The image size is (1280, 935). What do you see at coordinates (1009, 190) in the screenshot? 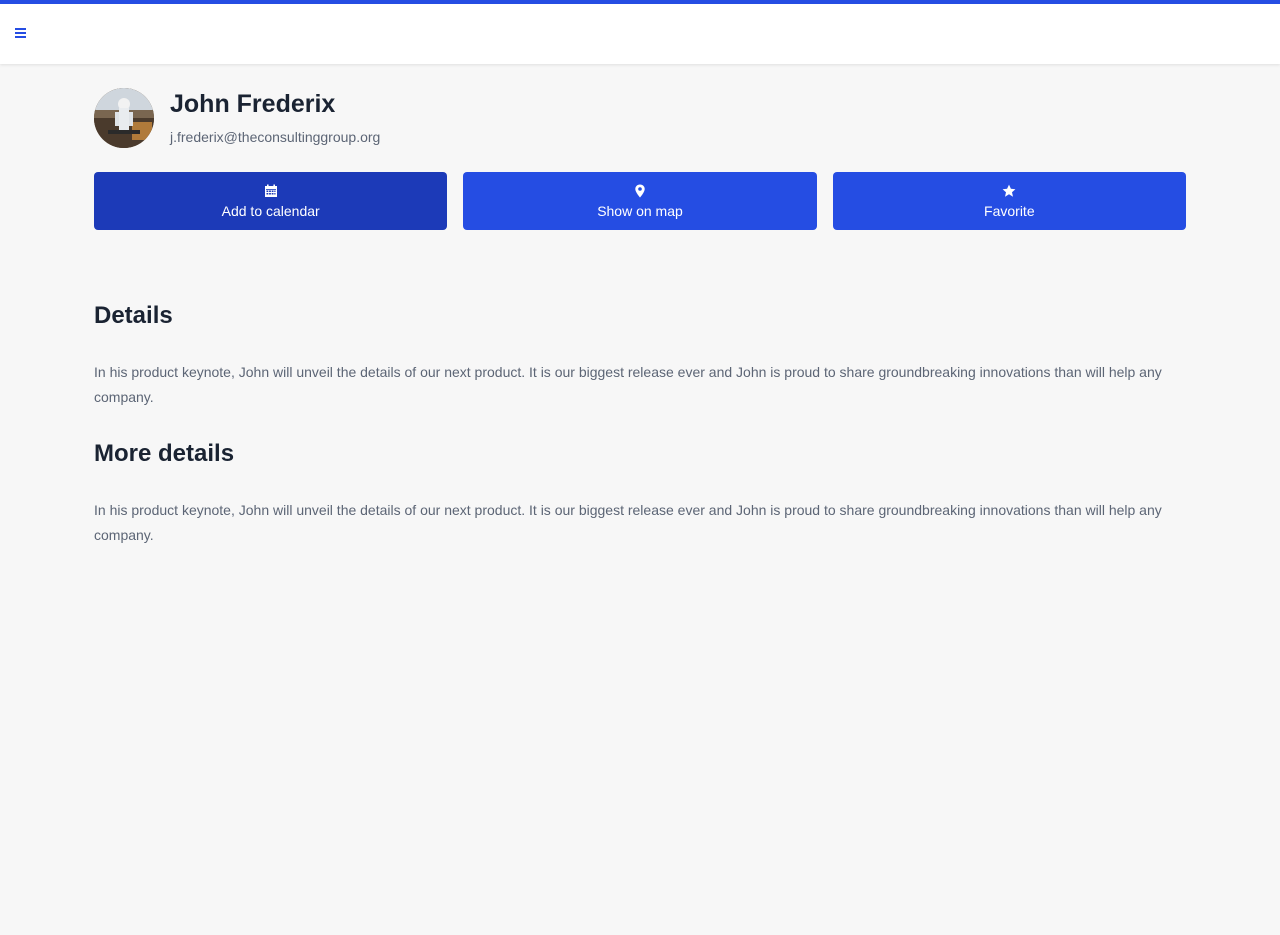
I see `star-icon` at bounding box center [1009, 190].